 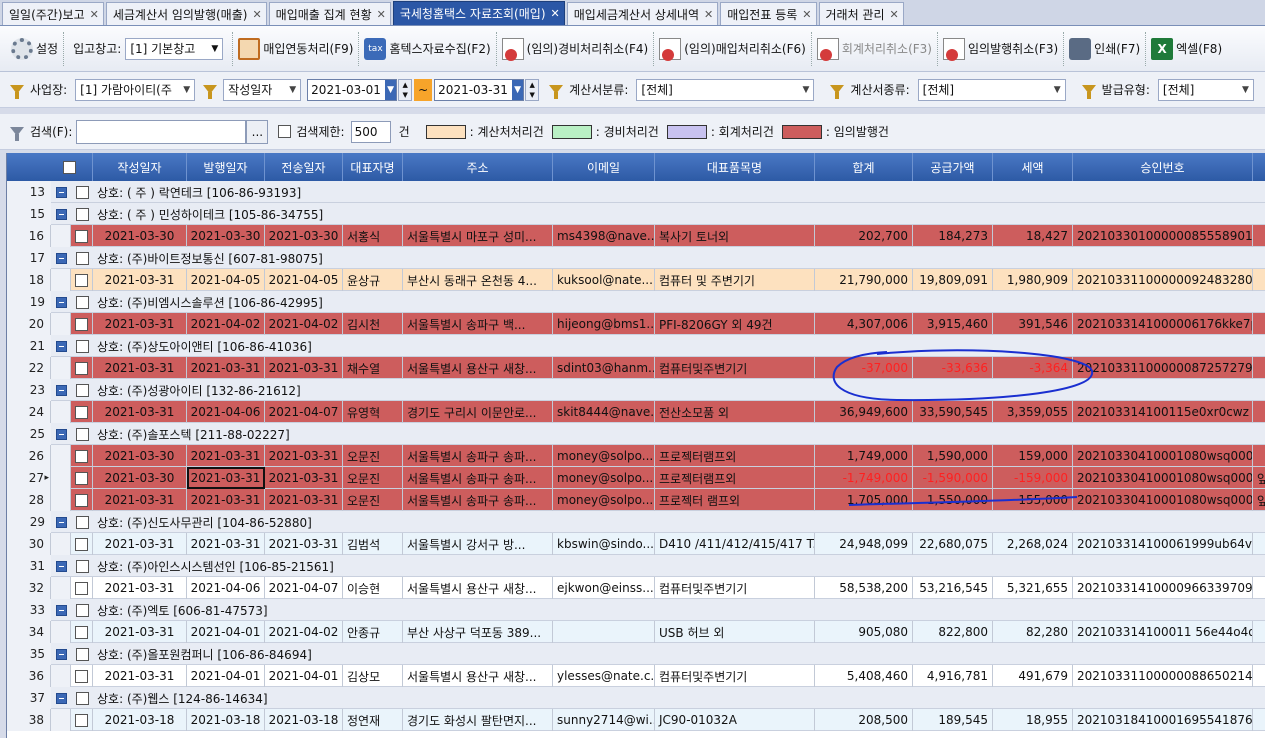 I want to click on date-from-spinner: ▲ ▼, so click(x=405, y=89).